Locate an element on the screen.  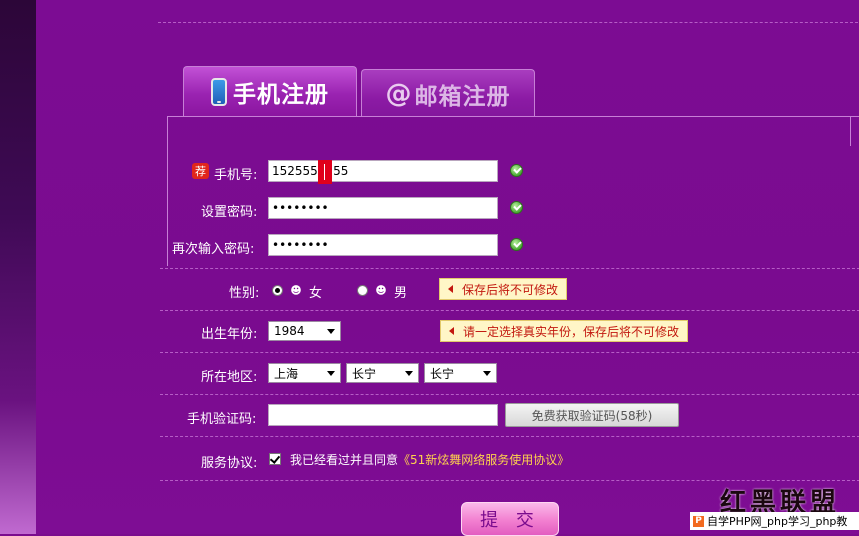
tab-email-label: 邮箱注册 is located at coordinates (462, 96).